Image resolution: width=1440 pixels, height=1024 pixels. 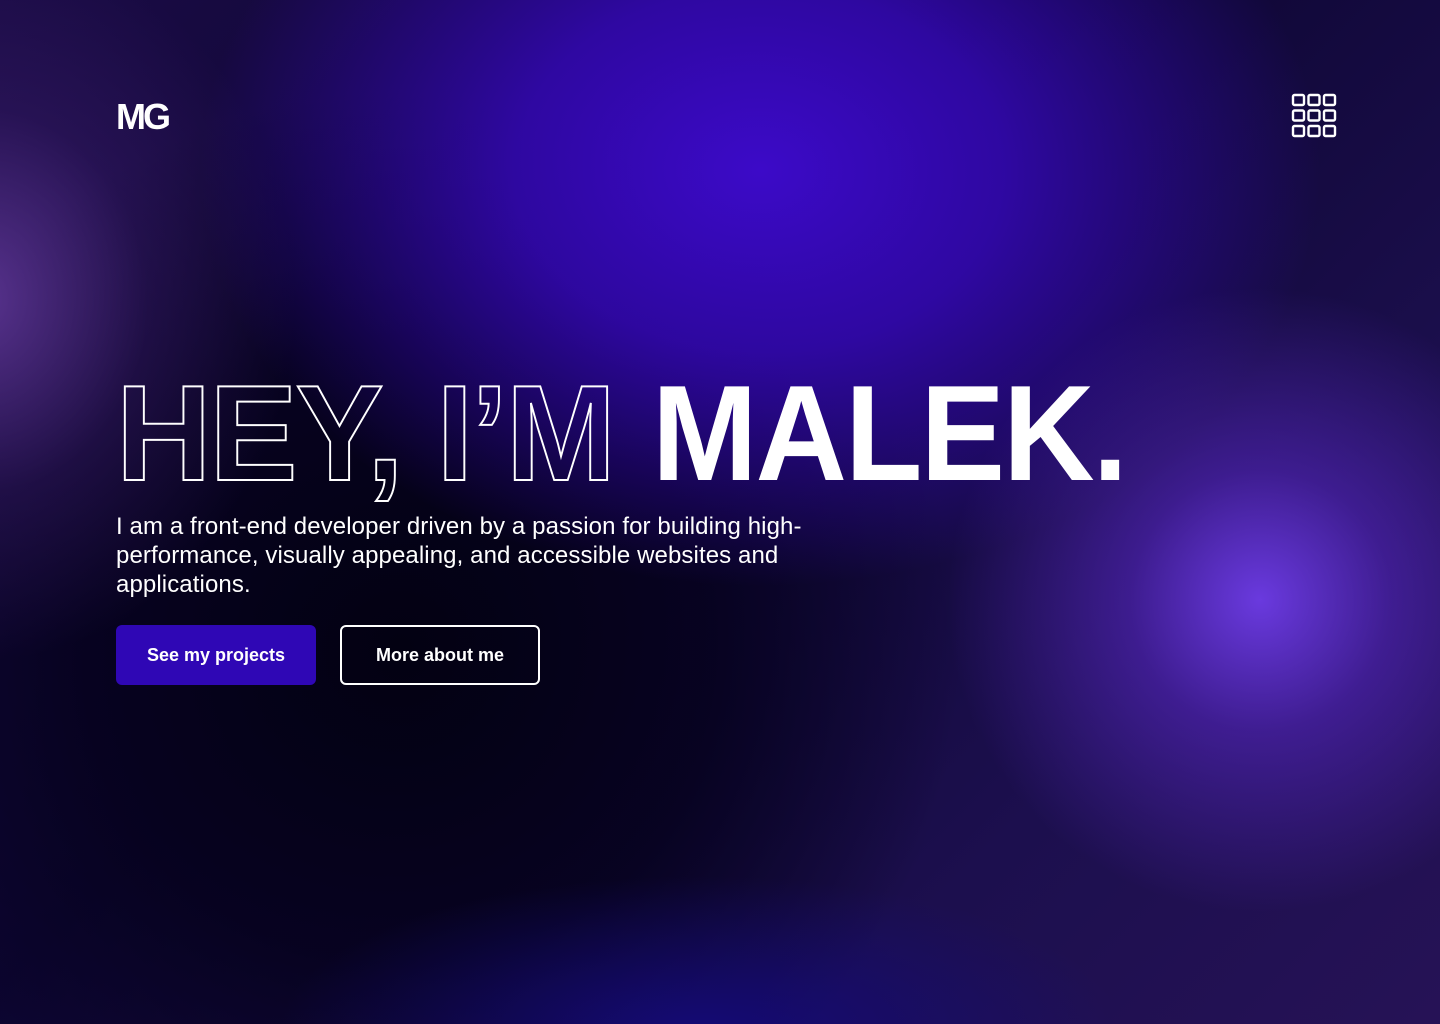 I want to click on logo: MG, so click(x=144, y=116).